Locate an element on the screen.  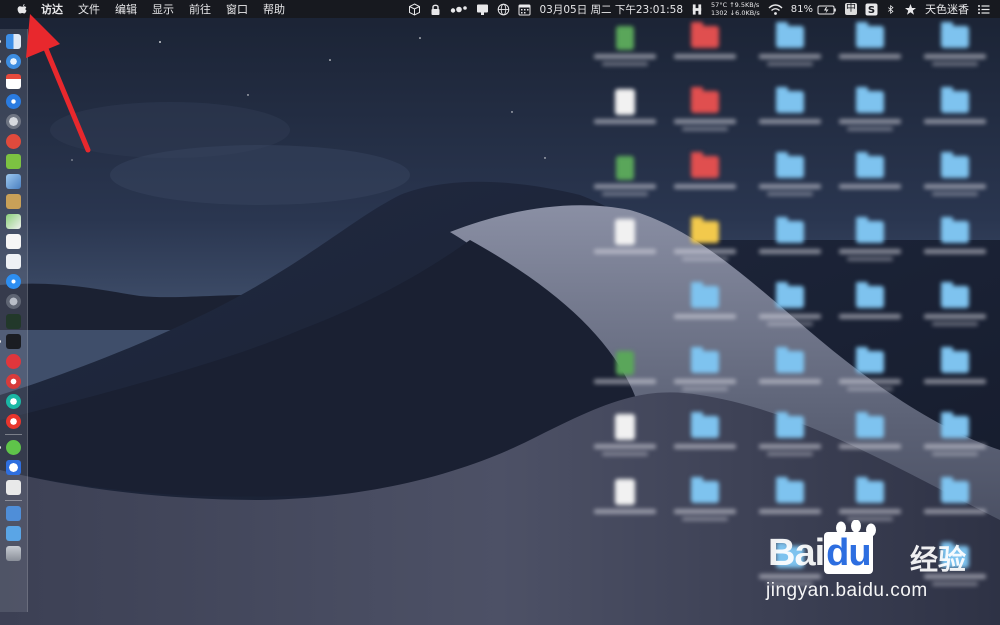
jingyan-wordmark: 经验 is located at coordinates (938, 559).